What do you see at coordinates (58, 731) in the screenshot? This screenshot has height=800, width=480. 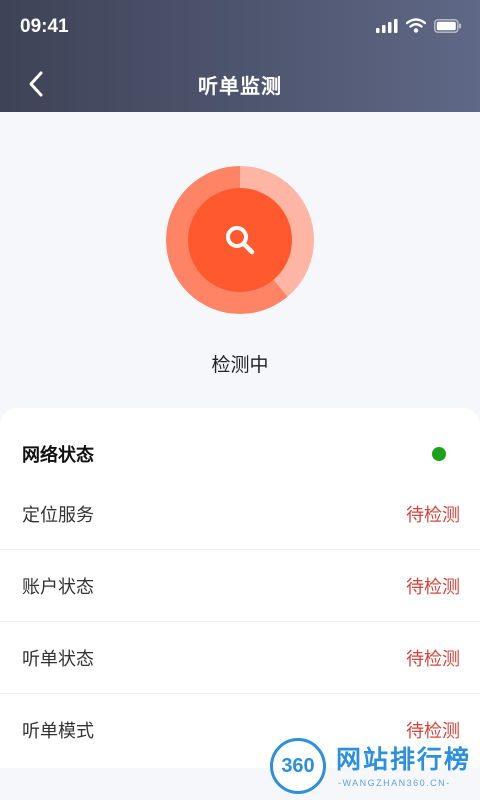 I see `check-label: 听单模式` at bounding box center [58, 731].